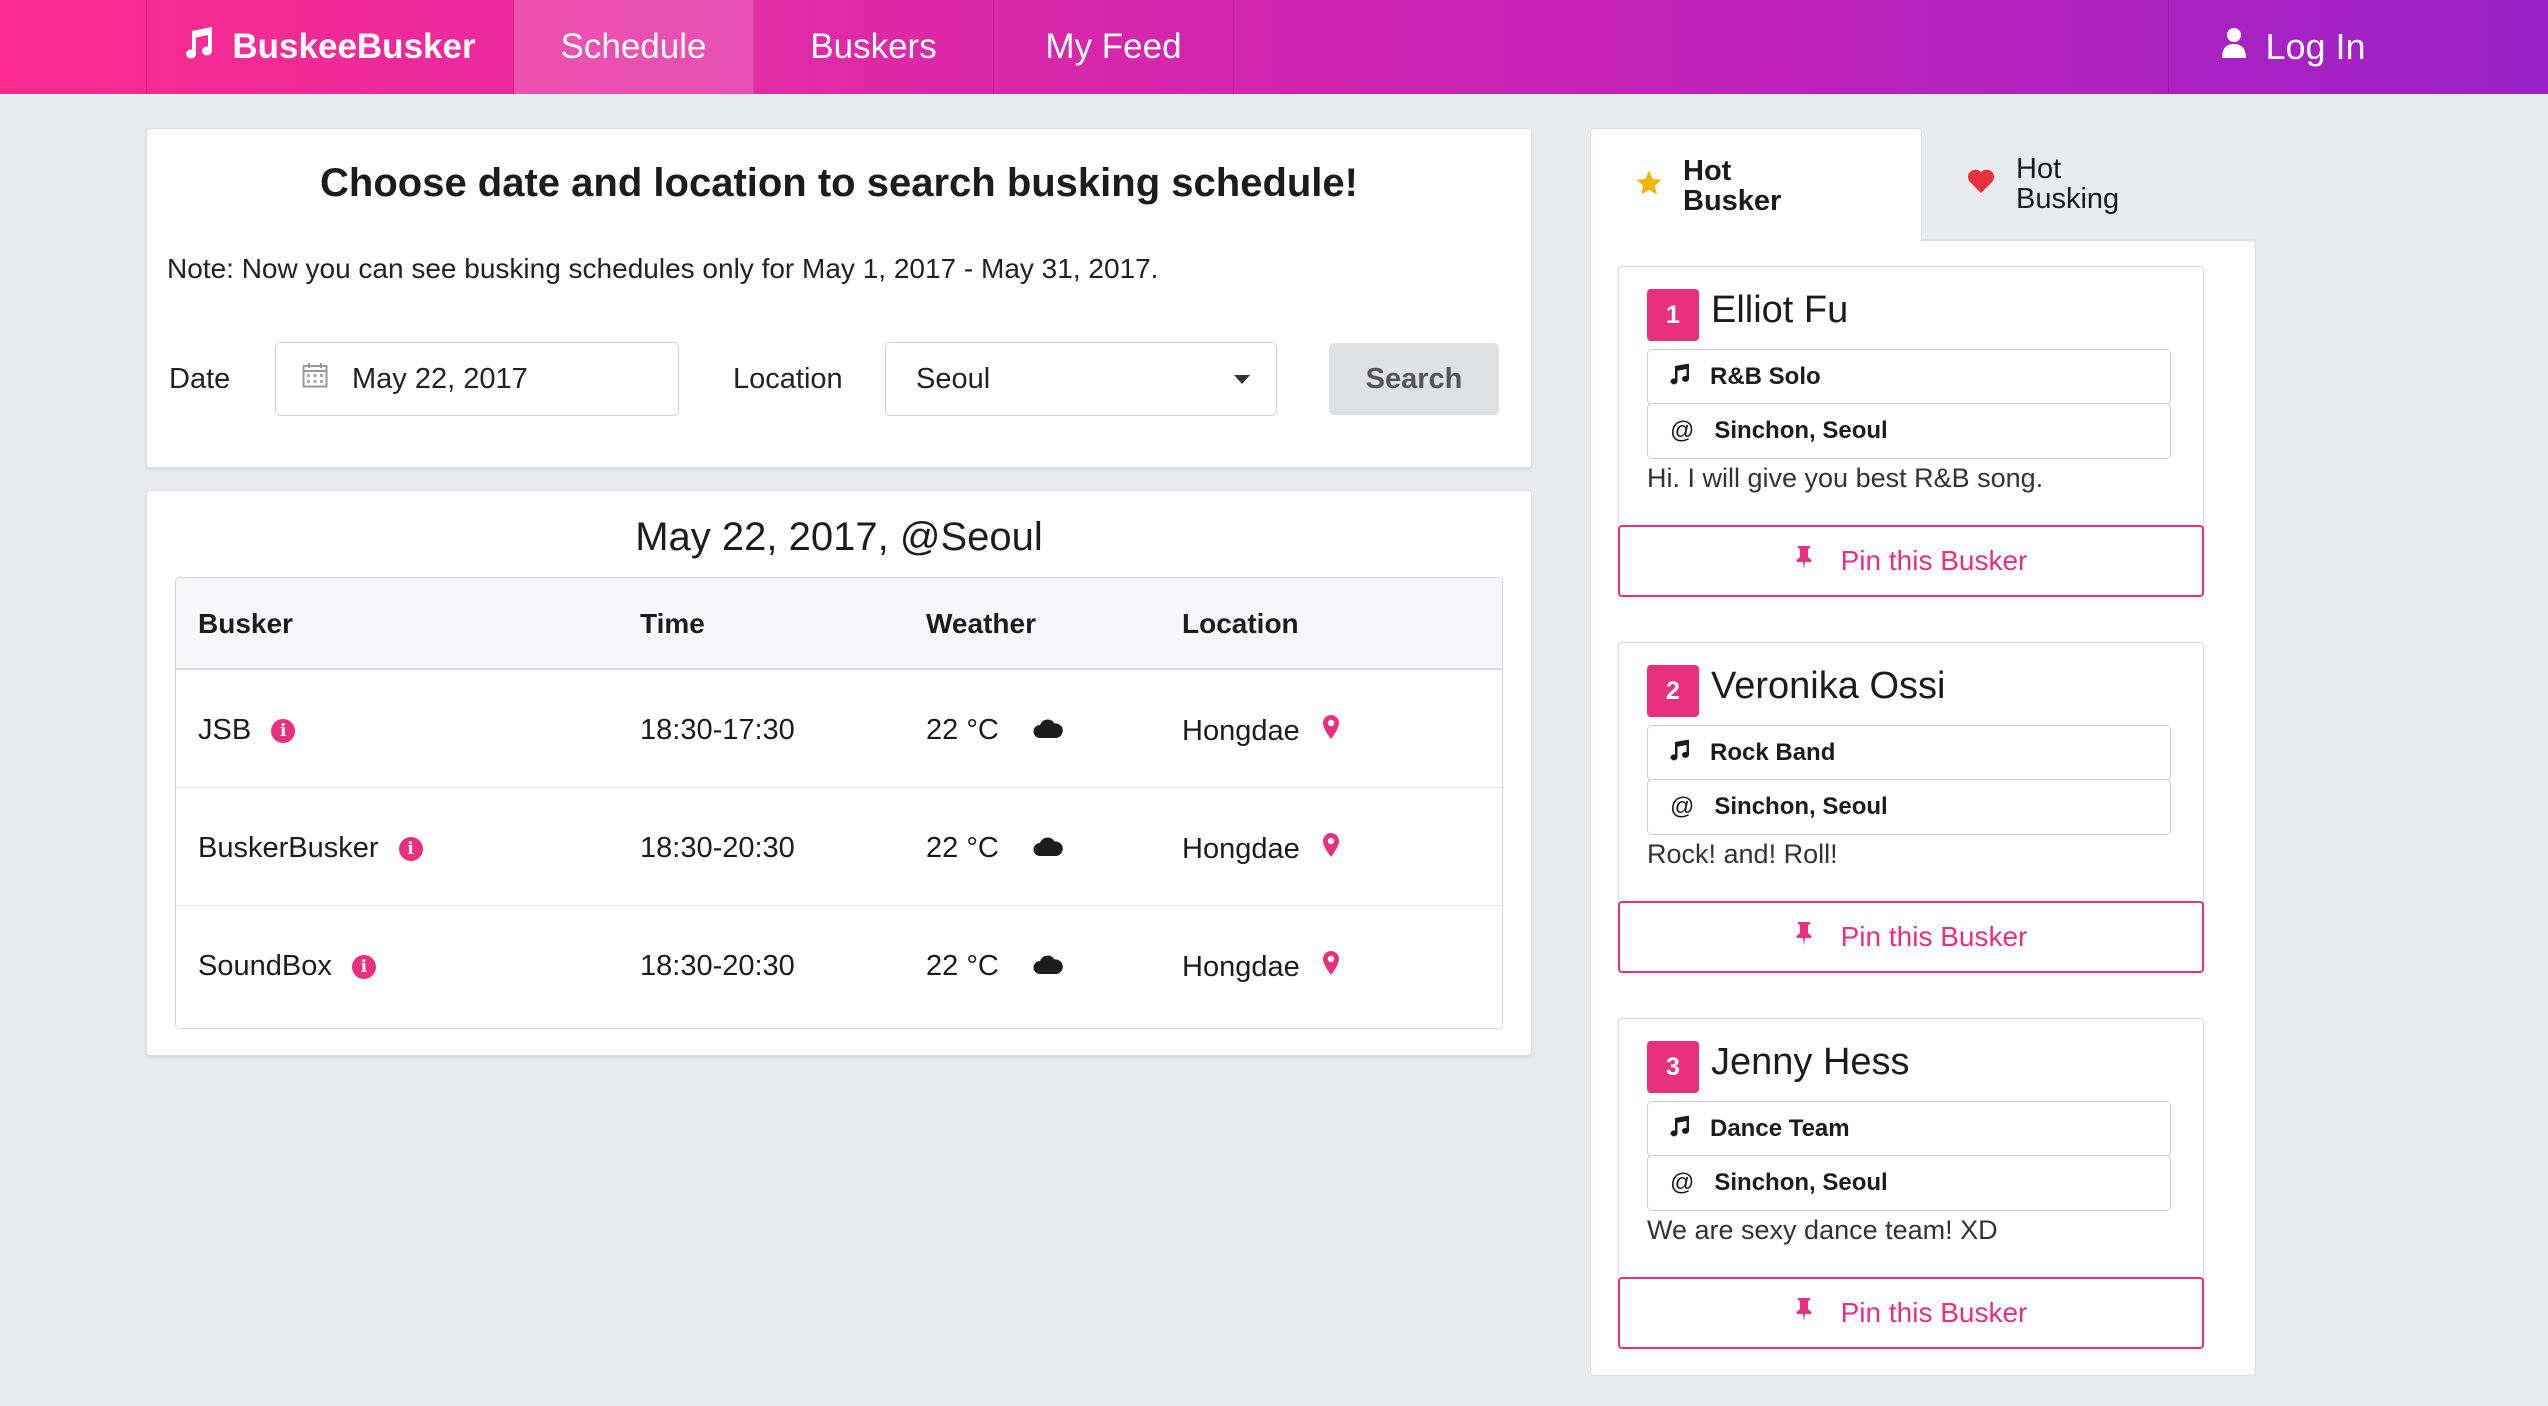 The height and width of the screenshot is (1406, 2548). Describe the element at coordinates (1780, 1128) in the screenshot. I see `genre-text: Dance Team` at that location.